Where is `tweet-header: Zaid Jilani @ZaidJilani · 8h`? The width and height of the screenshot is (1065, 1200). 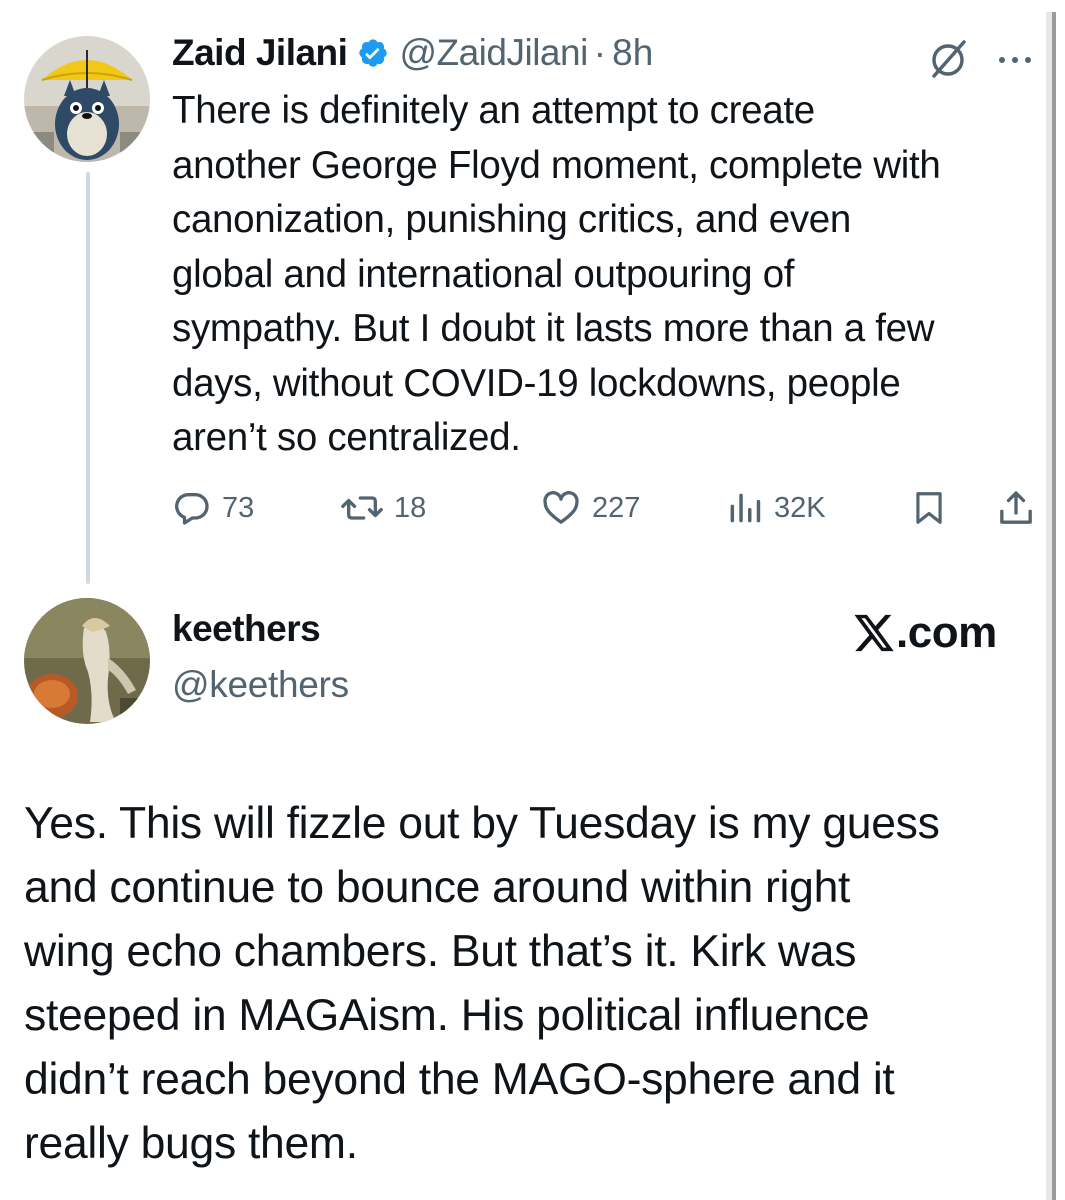
tweet-header: Zaid Jilani @ZaidJilani · 8h is located at coordinates (412, 53).